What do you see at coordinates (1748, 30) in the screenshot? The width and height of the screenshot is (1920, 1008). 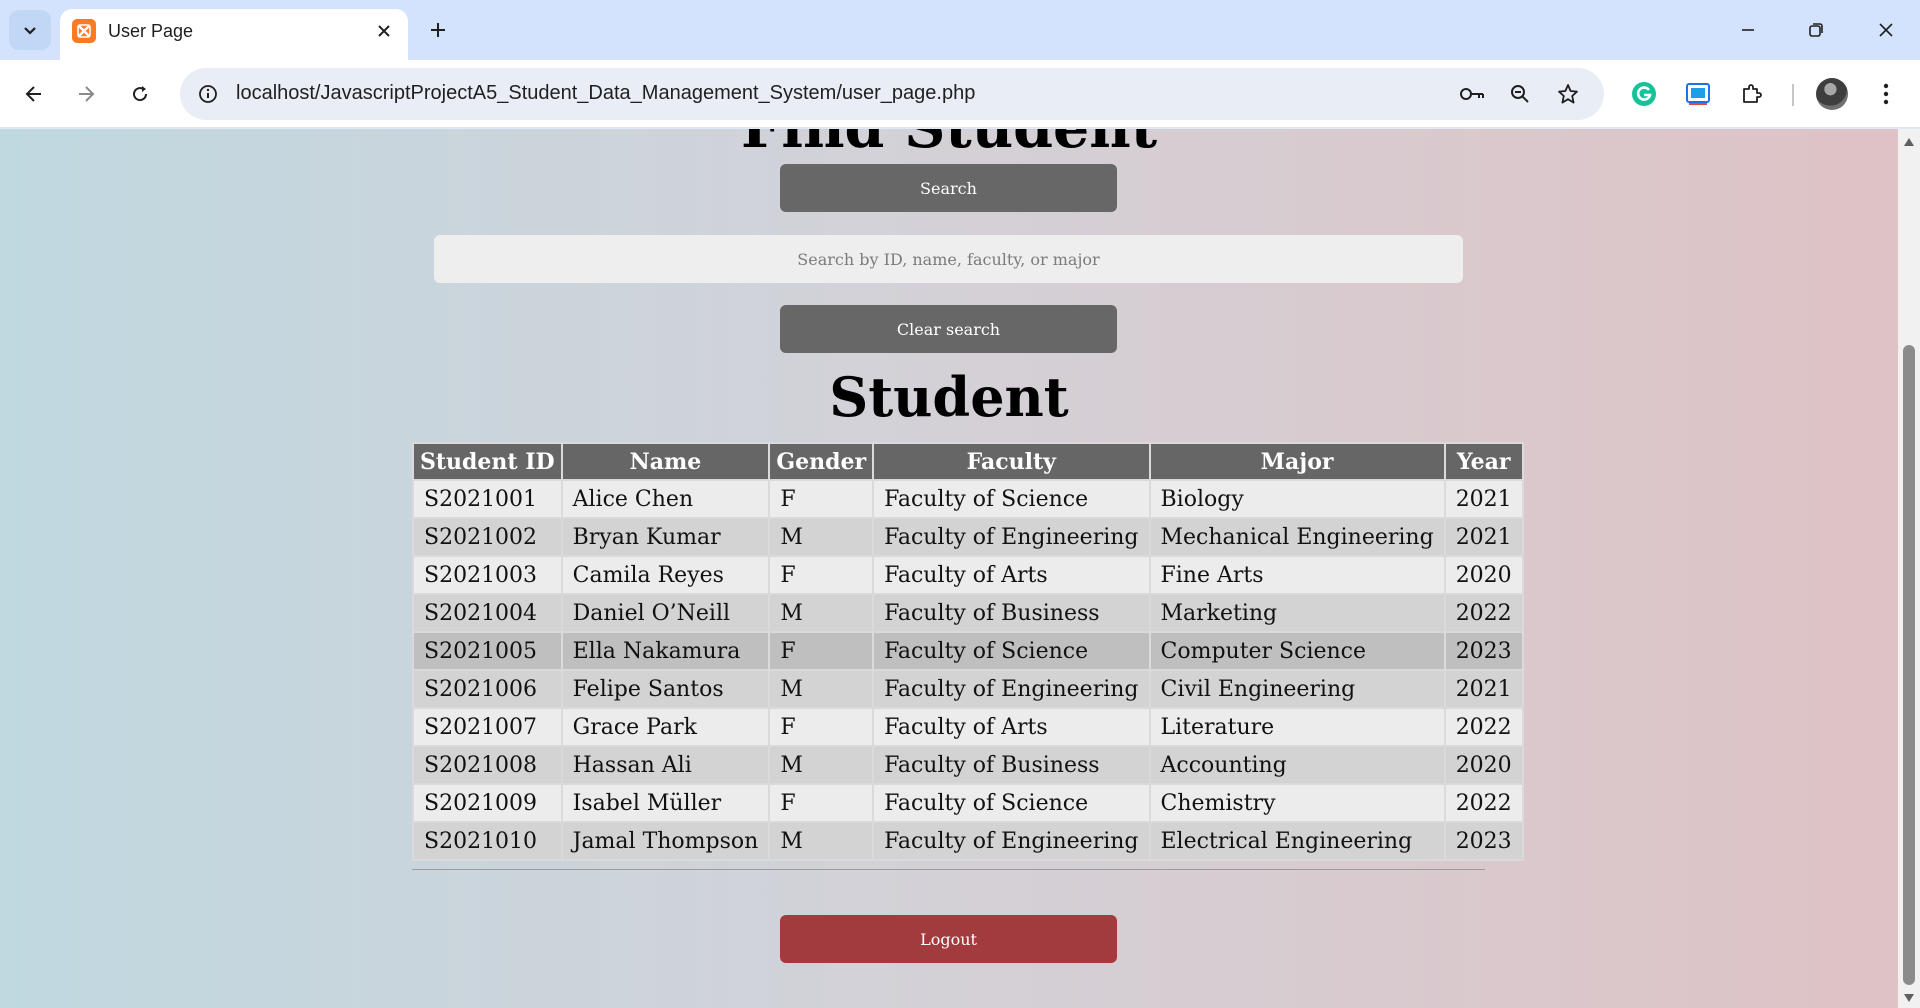 I see `minimize-icon` at bounding box center [1748, 30].